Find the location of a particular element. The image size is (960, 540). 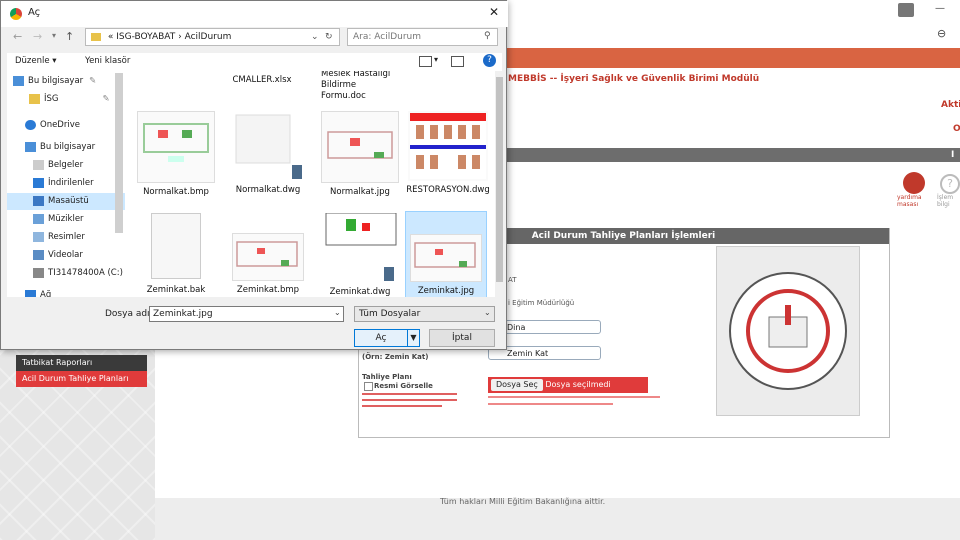

file-name: Zeminkat.bak is located at coordinates (176, 290).